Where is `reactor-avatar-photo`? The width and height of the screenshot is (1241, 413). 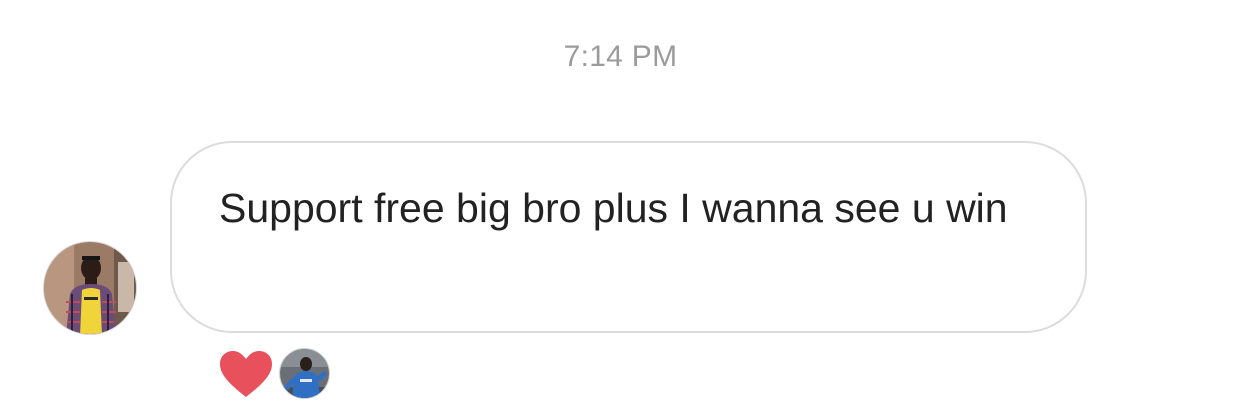 reactor-avatar-photo is located at coordinates (304, 373).